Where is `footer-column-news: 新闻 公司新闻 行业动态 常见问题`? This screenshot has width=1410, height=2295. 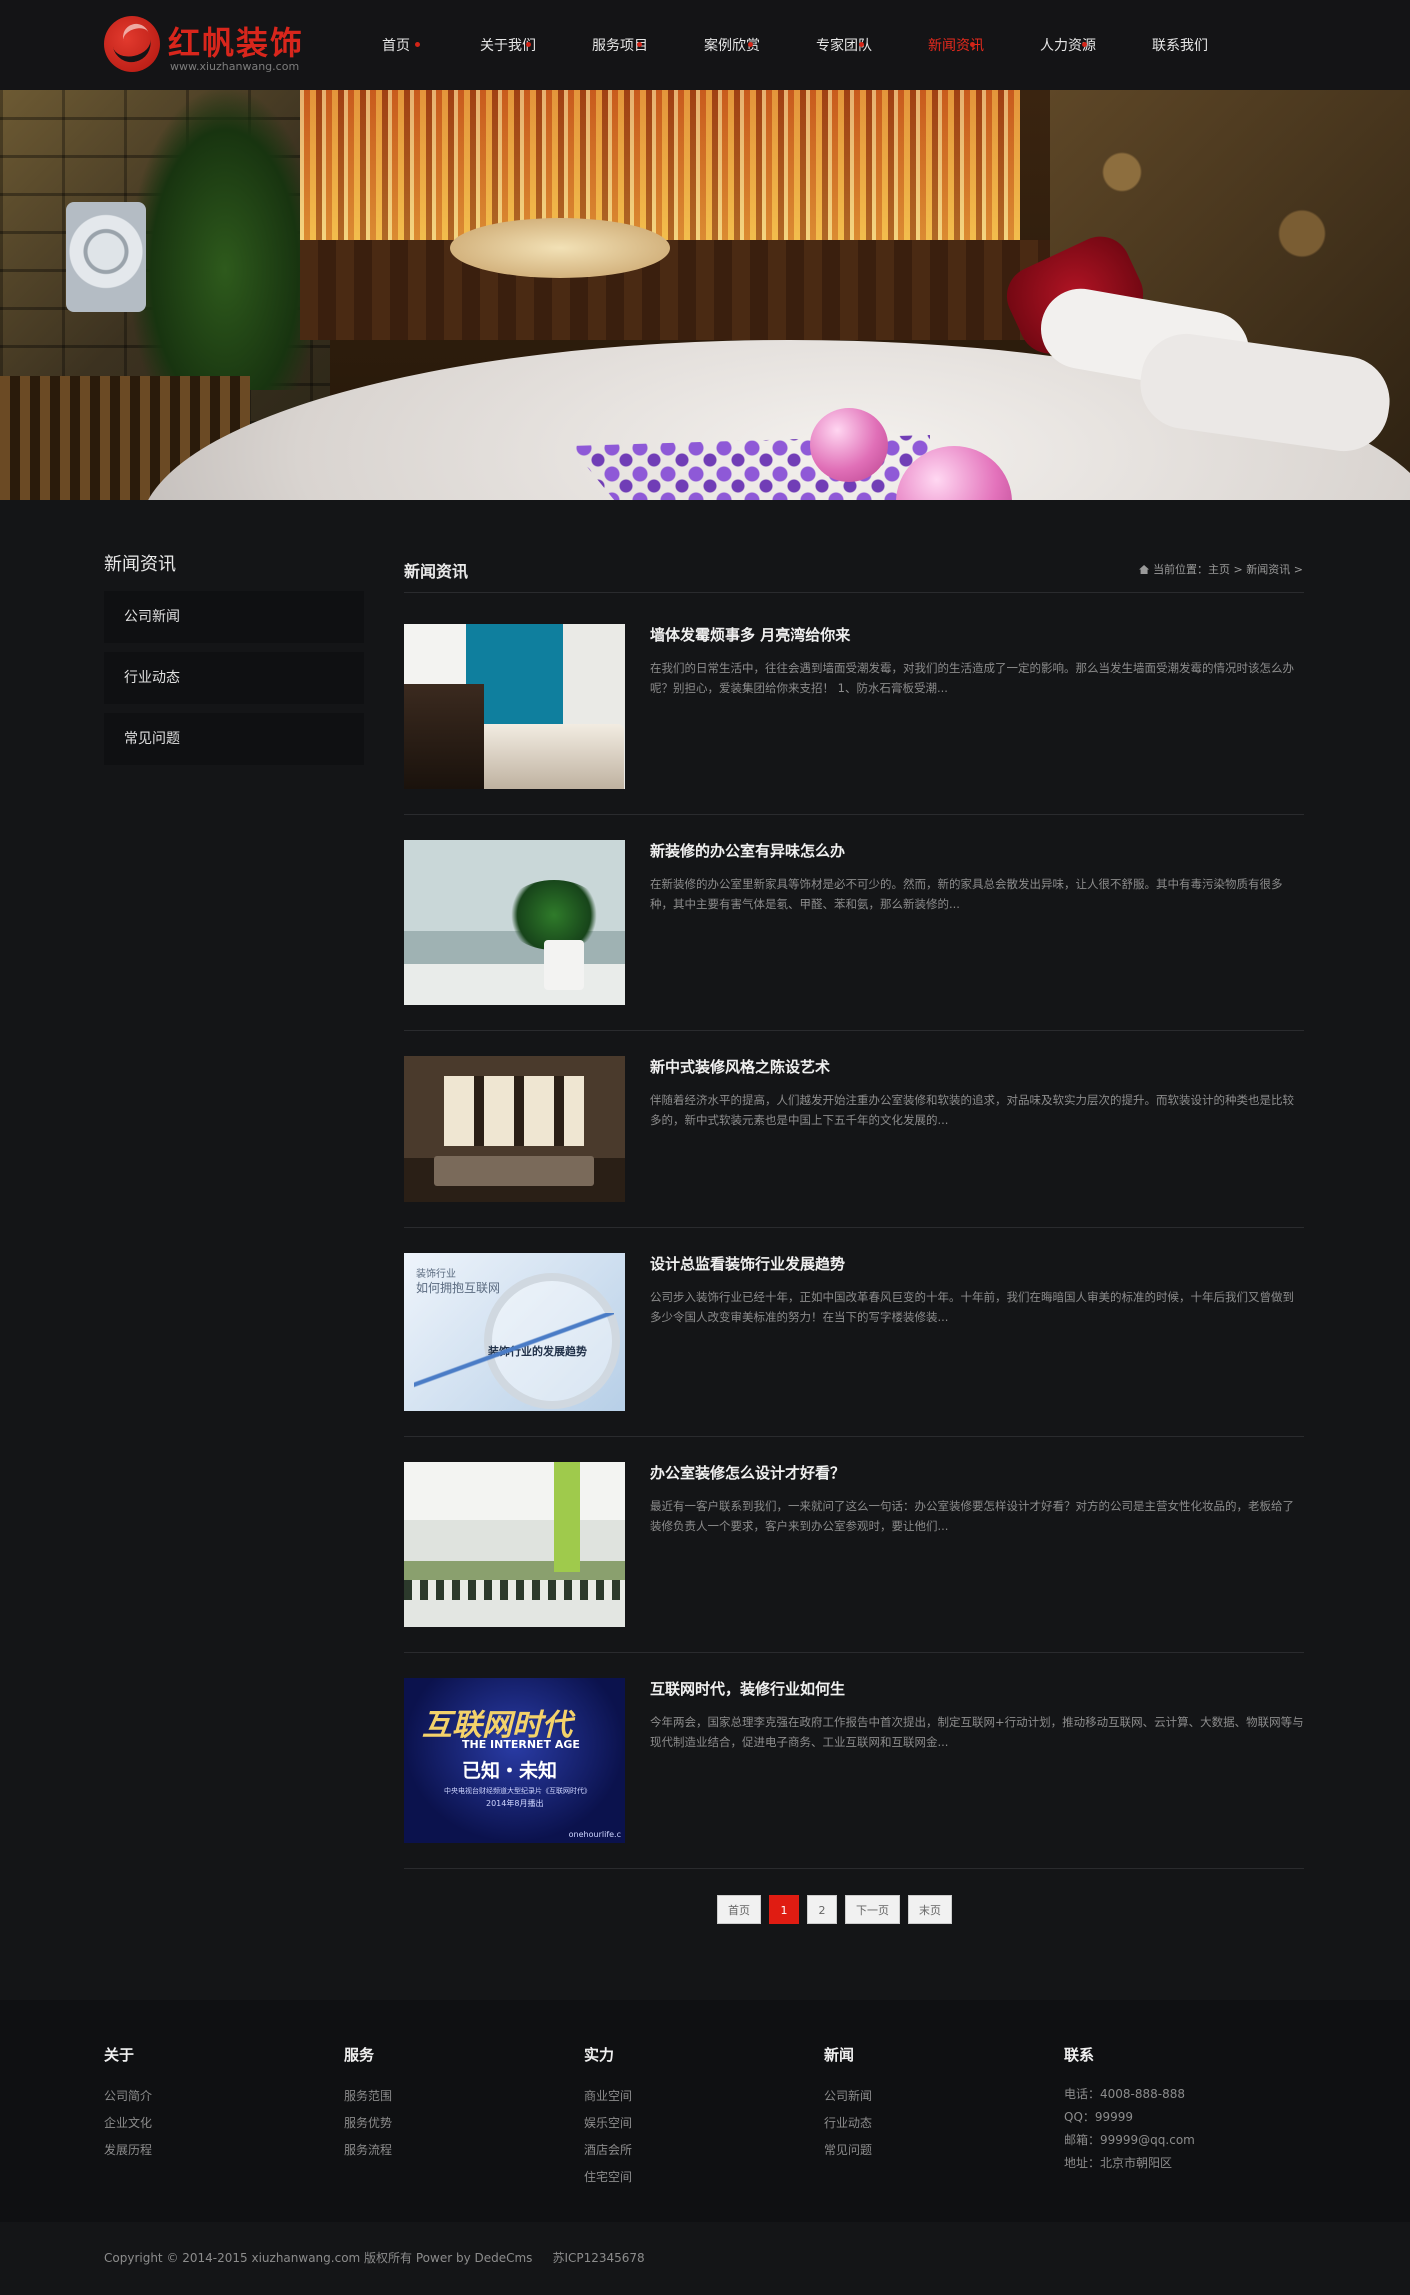 footer-column-news: 新闻 公司新闻 行业动态 常见问题 is located at coordinates (848, 2104).